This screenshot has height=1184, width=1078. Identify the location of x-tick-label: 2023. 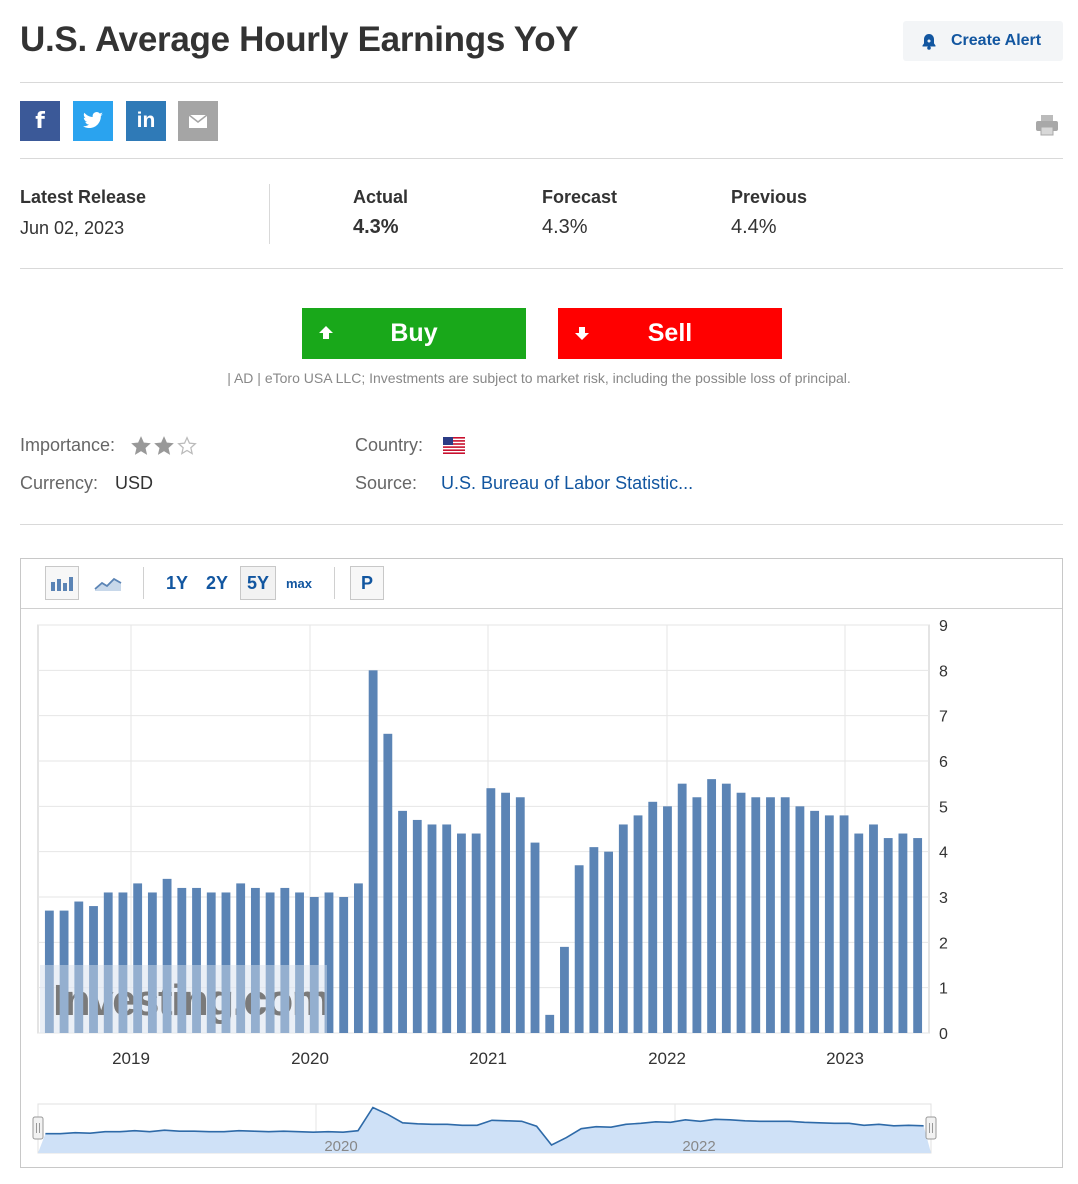
(845, 1058).